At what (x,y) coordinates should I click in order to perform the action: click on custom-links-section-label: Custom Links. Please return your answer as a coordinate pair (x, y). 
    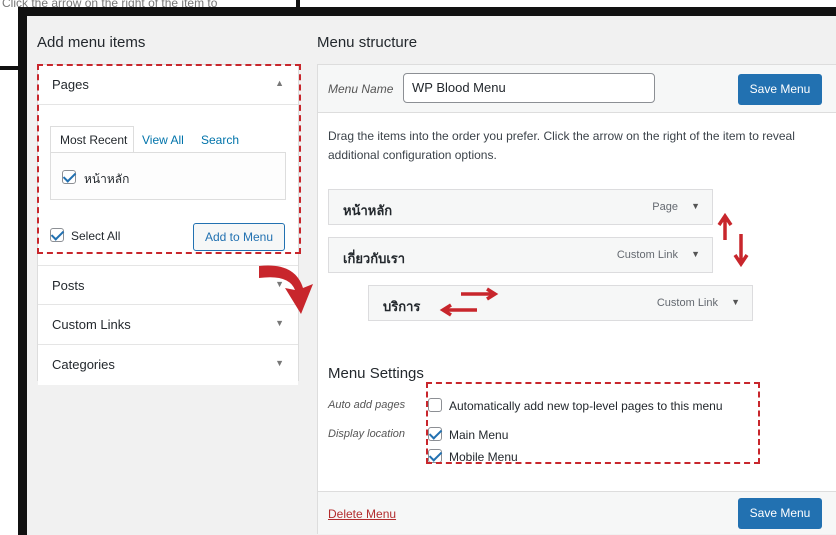
    Looking at the image, I should click on (91, 324).